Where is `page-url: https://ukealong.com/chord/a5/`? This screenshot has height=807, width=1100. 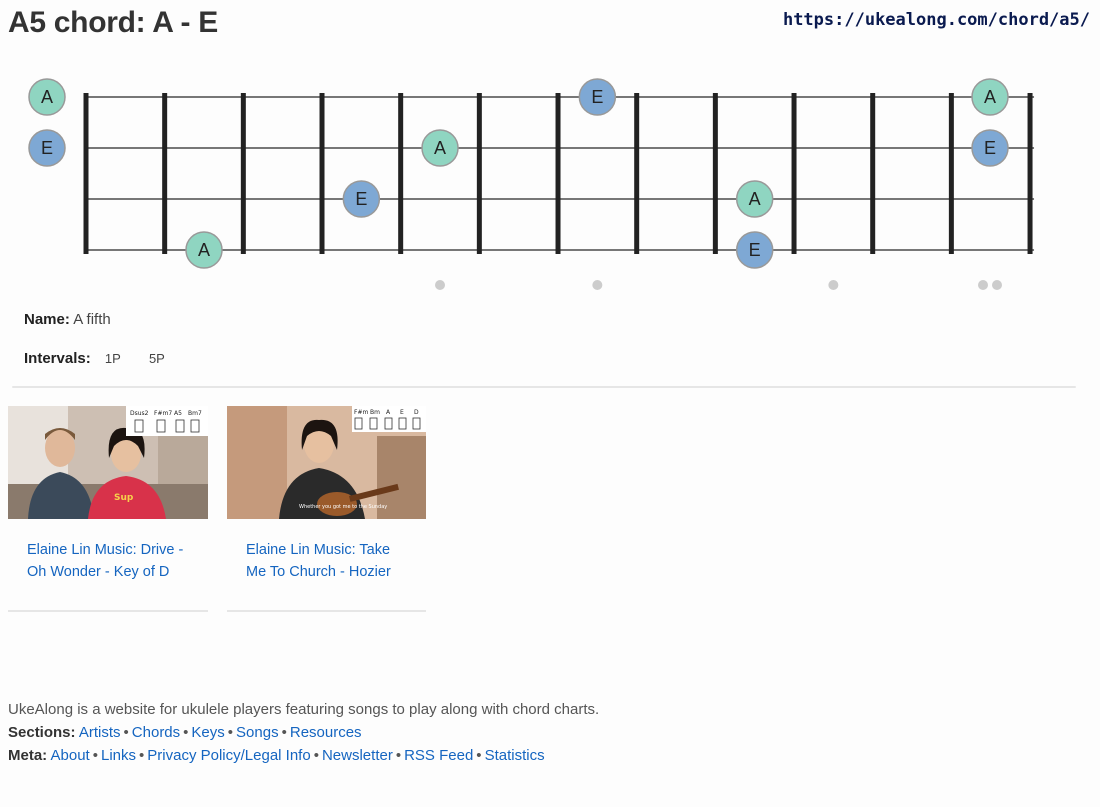
page-url: https://ukealong.com/chord/a5/ is located at coordinates (936, 20).